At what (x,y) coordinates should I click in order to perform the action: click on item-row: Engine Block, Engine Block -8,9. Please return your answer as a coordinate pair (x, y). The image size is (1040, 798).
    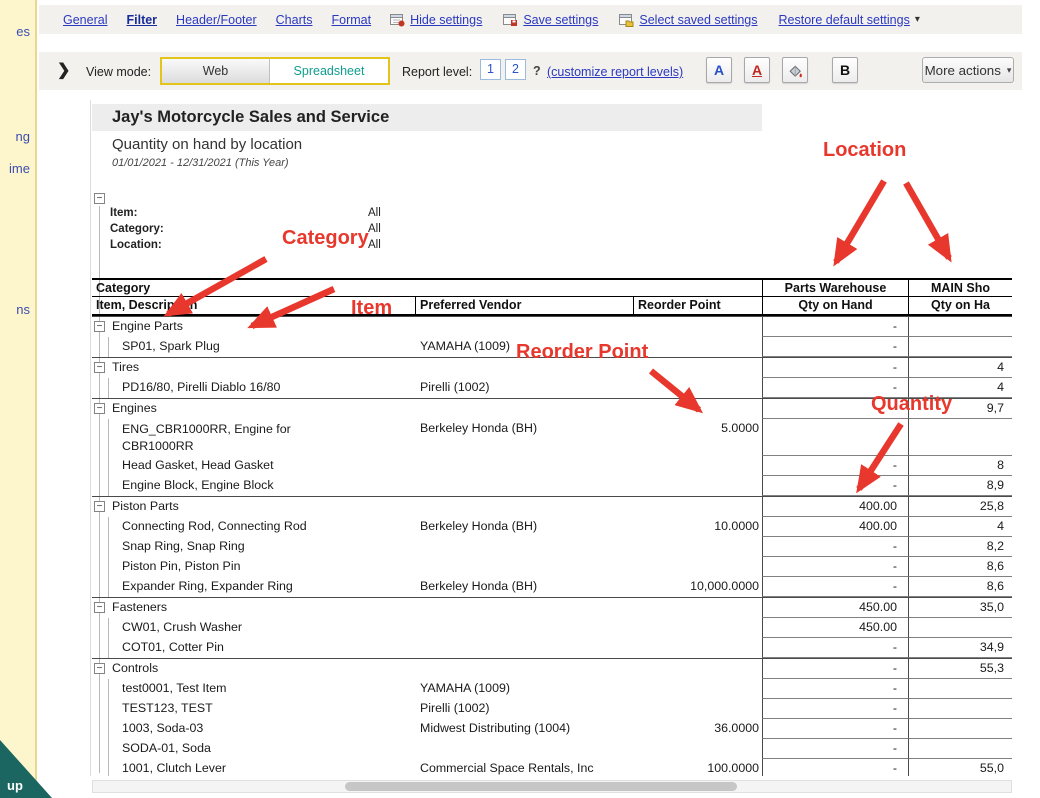
    Looking at the image, I should click on (552, 486).